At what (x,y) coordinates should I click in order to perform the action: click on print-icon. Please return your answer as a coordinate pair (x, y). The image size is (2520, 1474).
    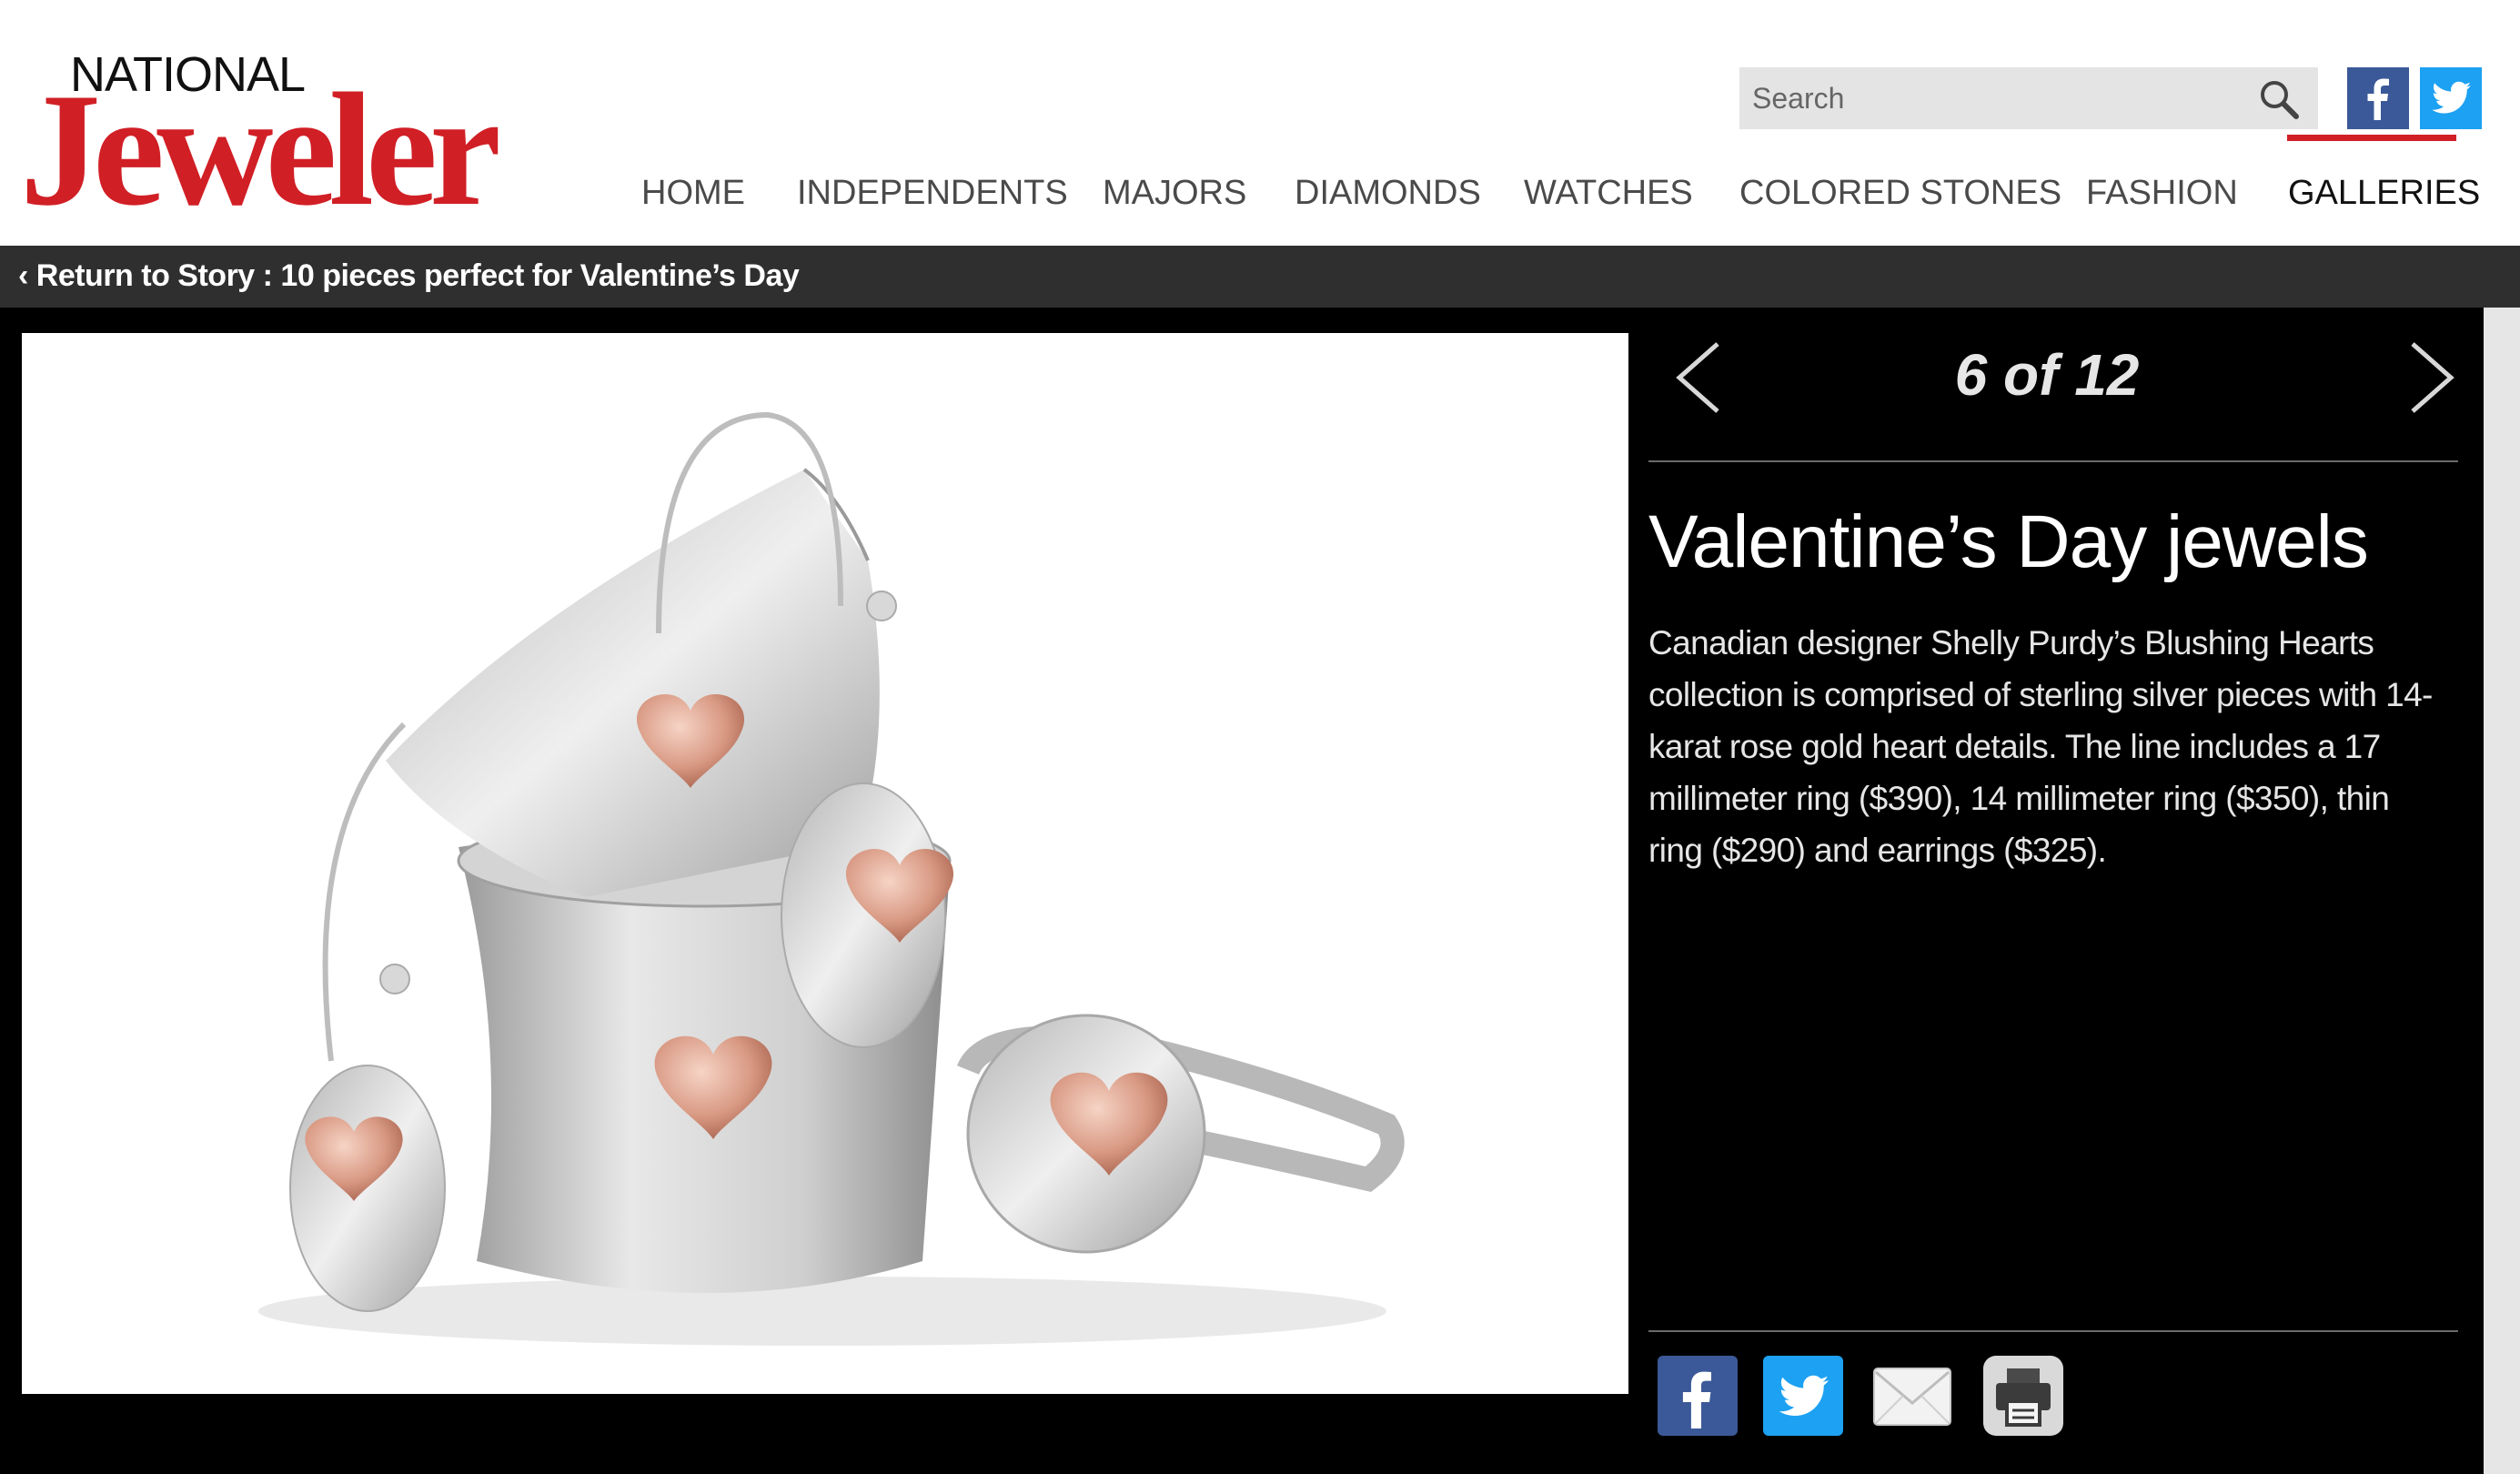
    Looking at the image, I should click on (2023, 1396).